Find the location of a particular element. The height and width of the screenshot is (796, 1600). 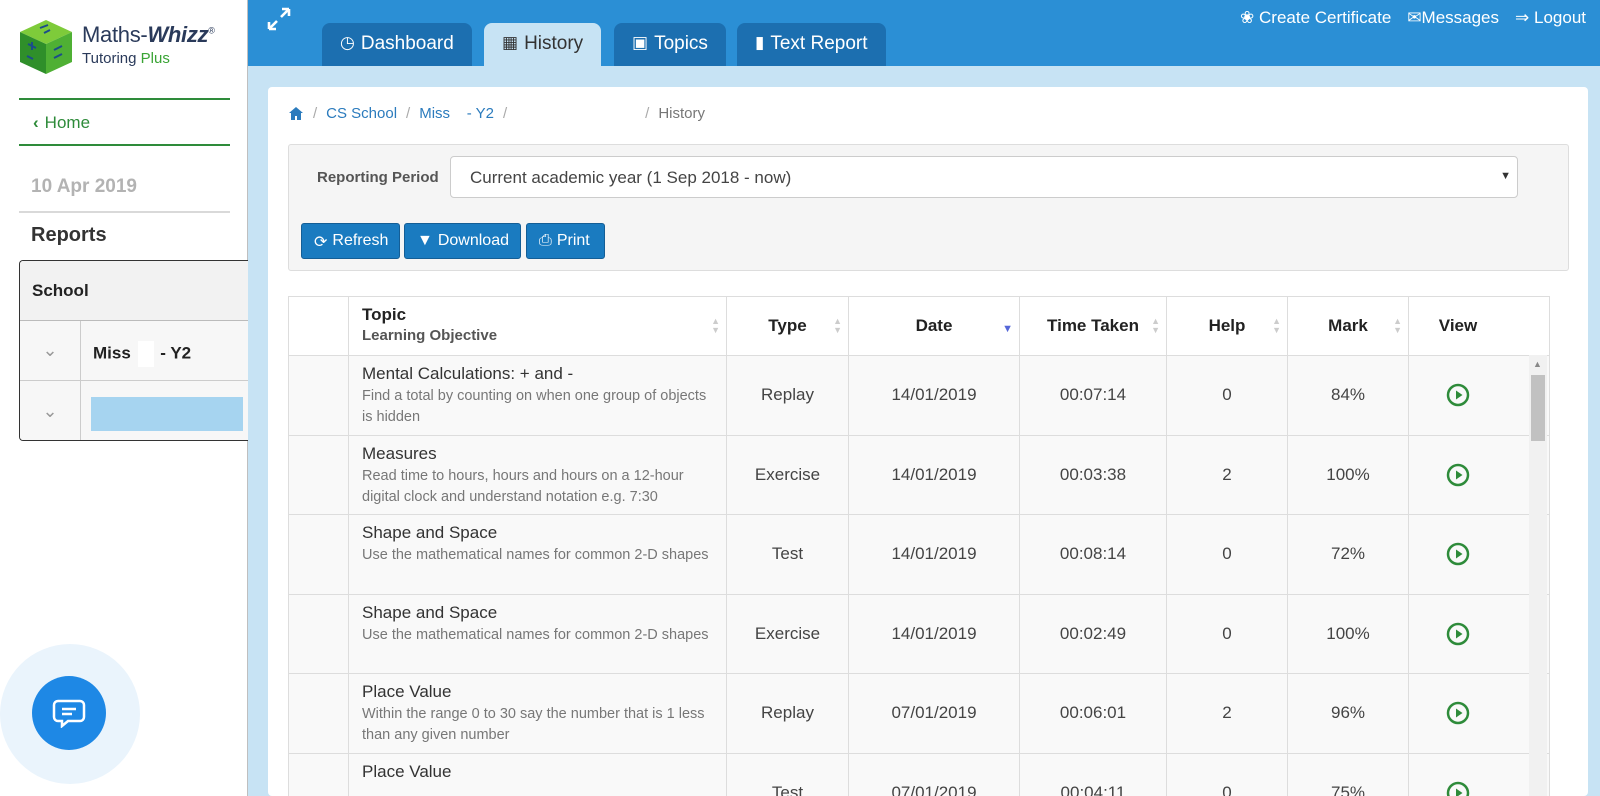

tree-item-school: School is located at coordinates (134, 291).